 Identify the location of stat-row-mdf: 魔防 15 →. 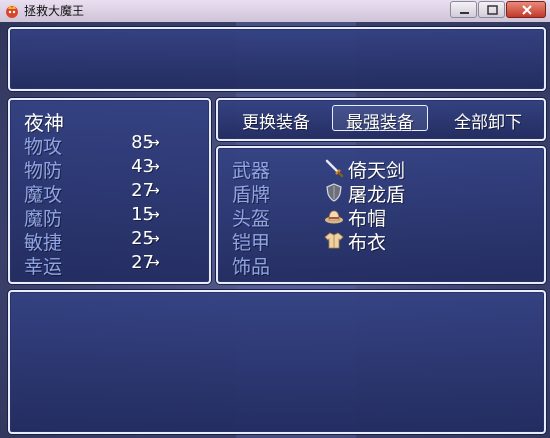
(110, 217).